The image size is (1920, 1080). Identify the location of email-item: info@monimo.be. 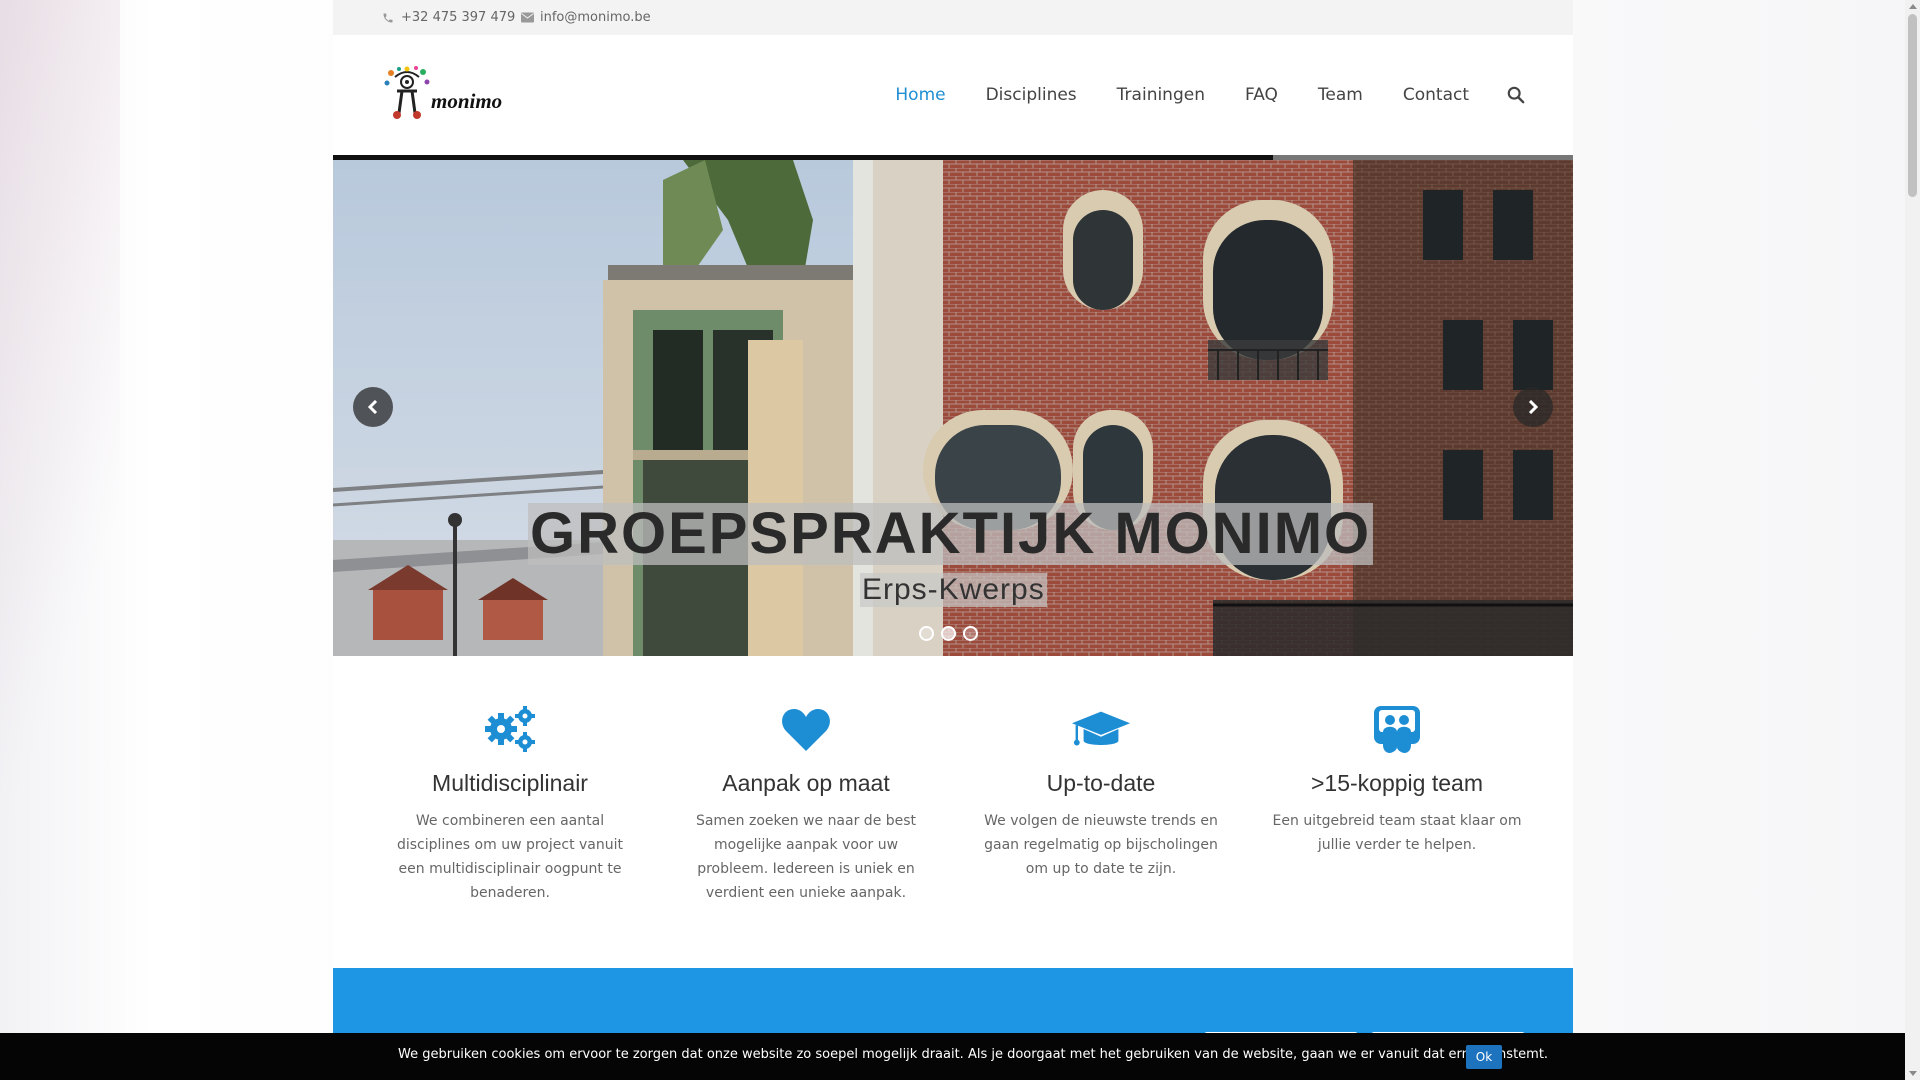
(585, 17).